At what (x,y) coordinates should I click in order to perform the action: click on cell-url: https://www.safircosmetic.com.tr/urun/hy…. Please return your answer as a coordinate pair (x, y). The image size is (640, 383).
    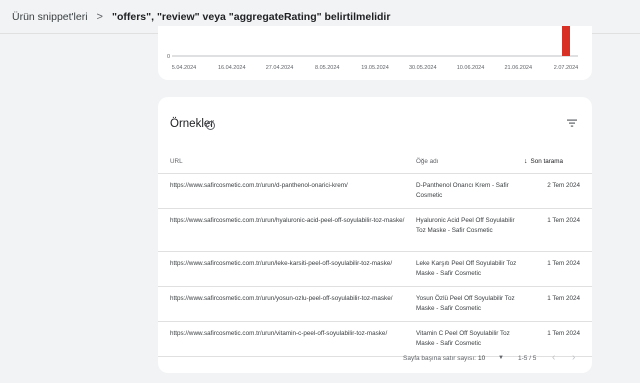
    Looking at the image, I should click on (287, 230).